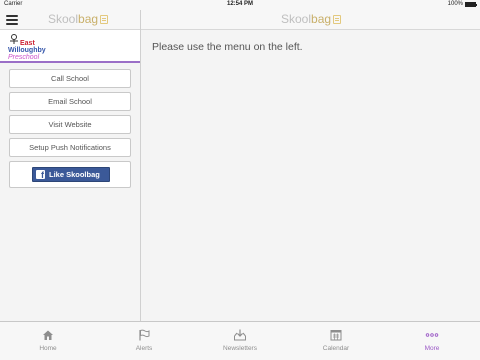 The image size is (480, 360). I want to click on battery-percent: 100%, so click(455, 4).